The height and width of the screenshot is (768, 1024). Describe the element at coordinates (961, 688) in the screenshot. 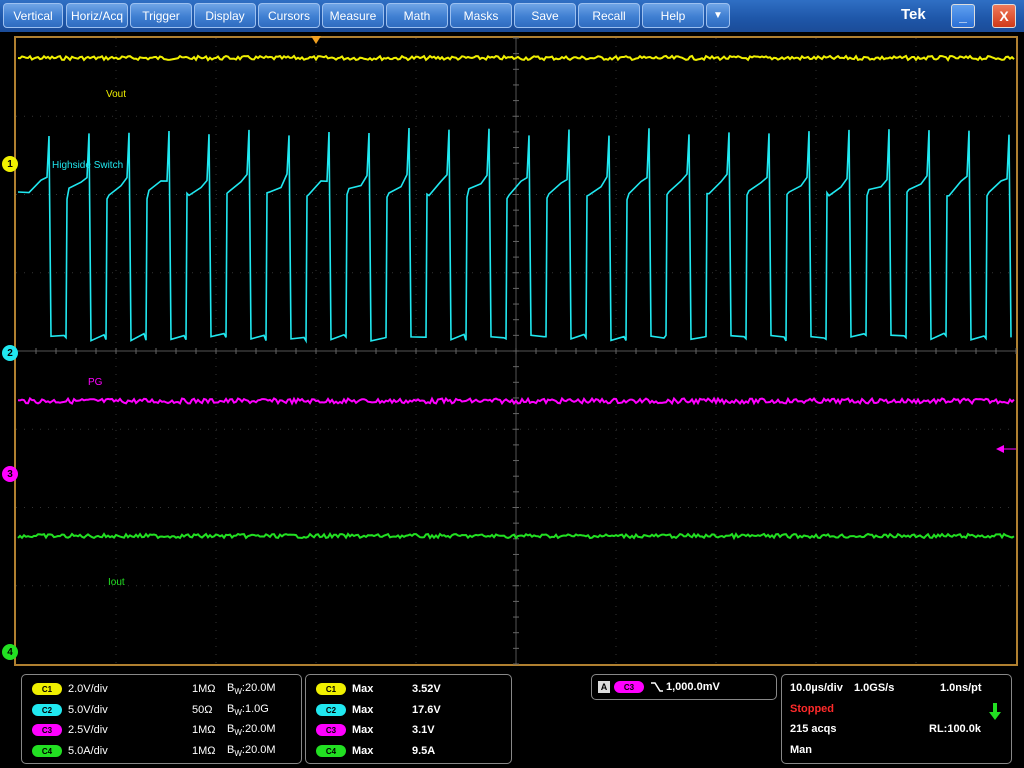

I see `resolution: 1.0ns/pt` at that location.